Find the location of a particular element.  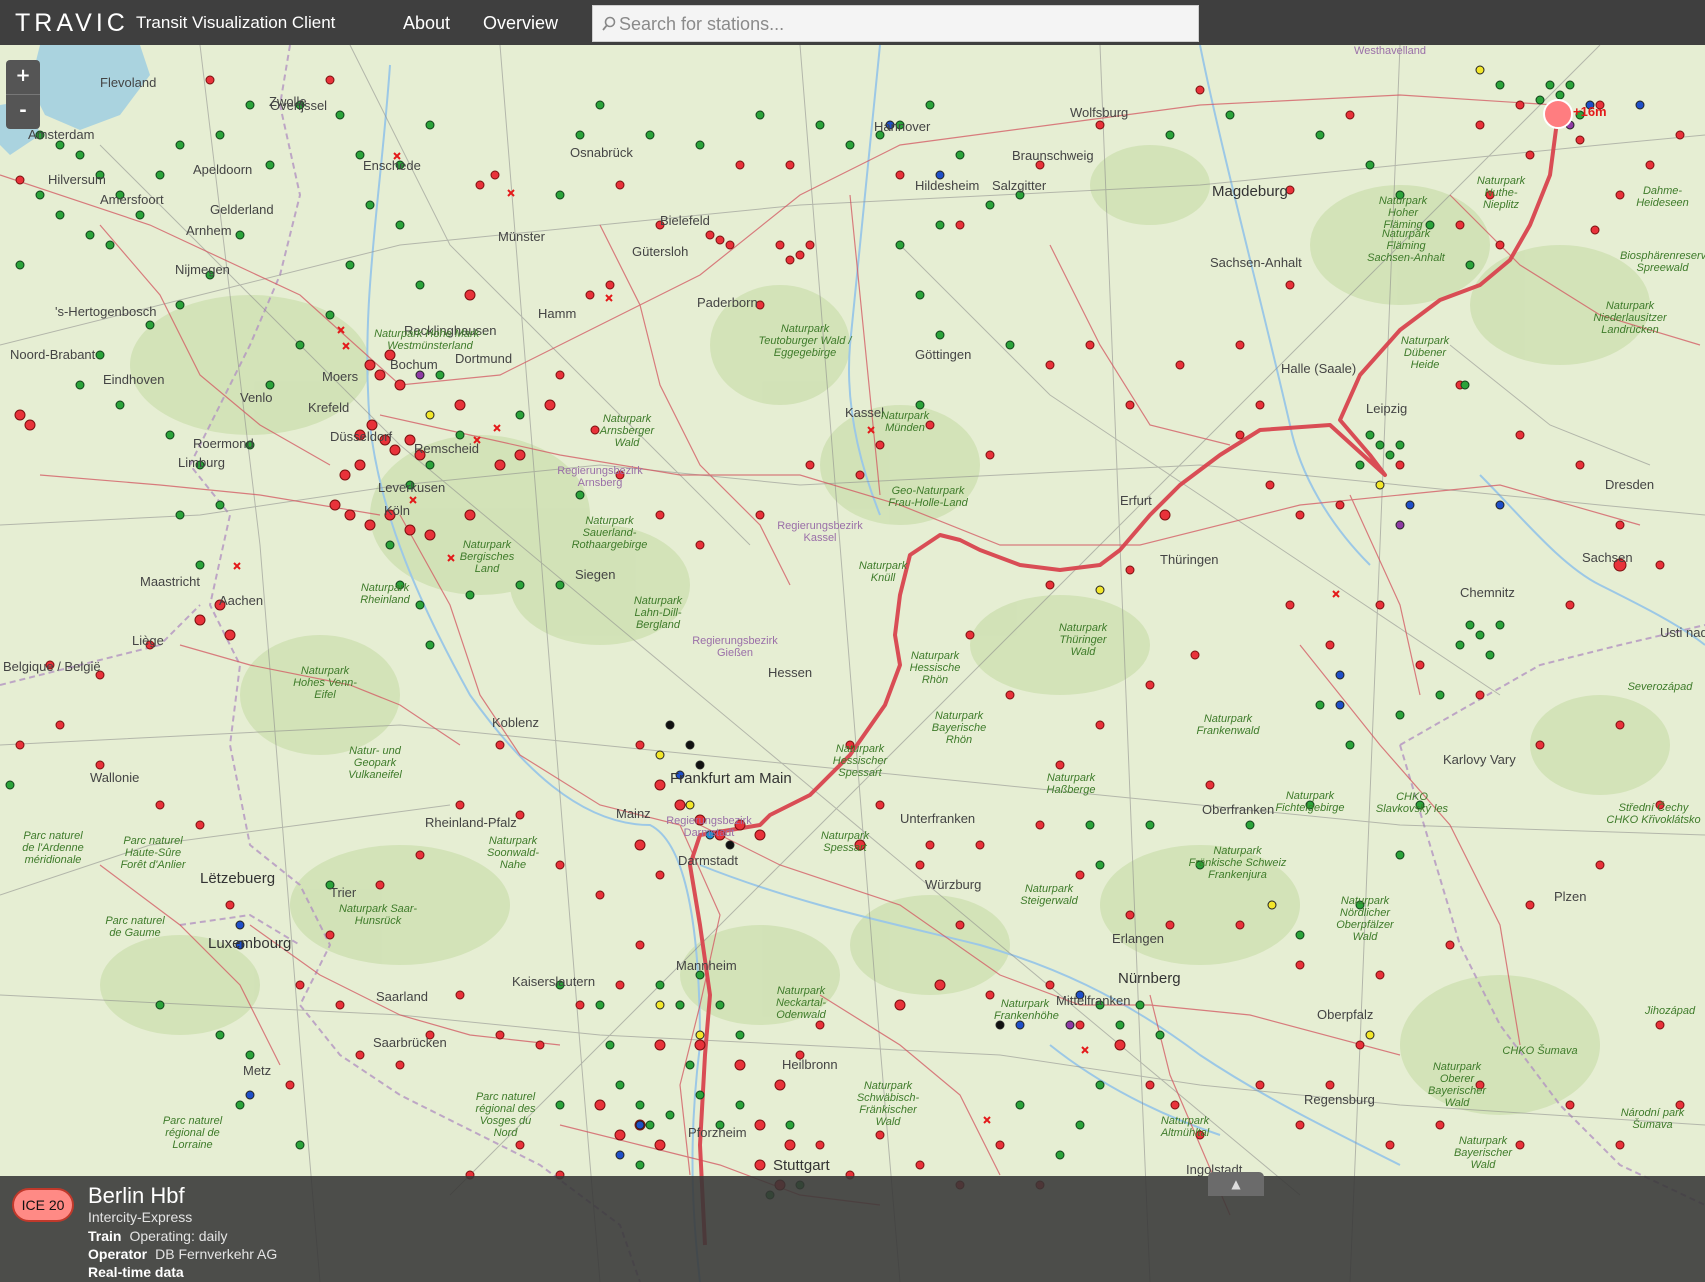

search-input is located at coordinates (904, 24).